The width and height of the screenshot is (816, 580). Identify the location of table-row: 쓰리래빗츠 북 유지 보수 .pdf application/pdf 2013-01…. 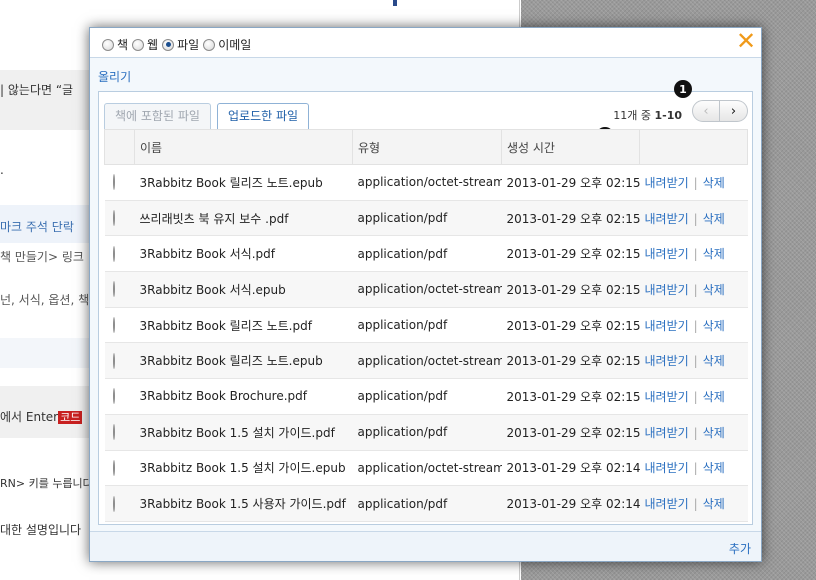
(426, 218).